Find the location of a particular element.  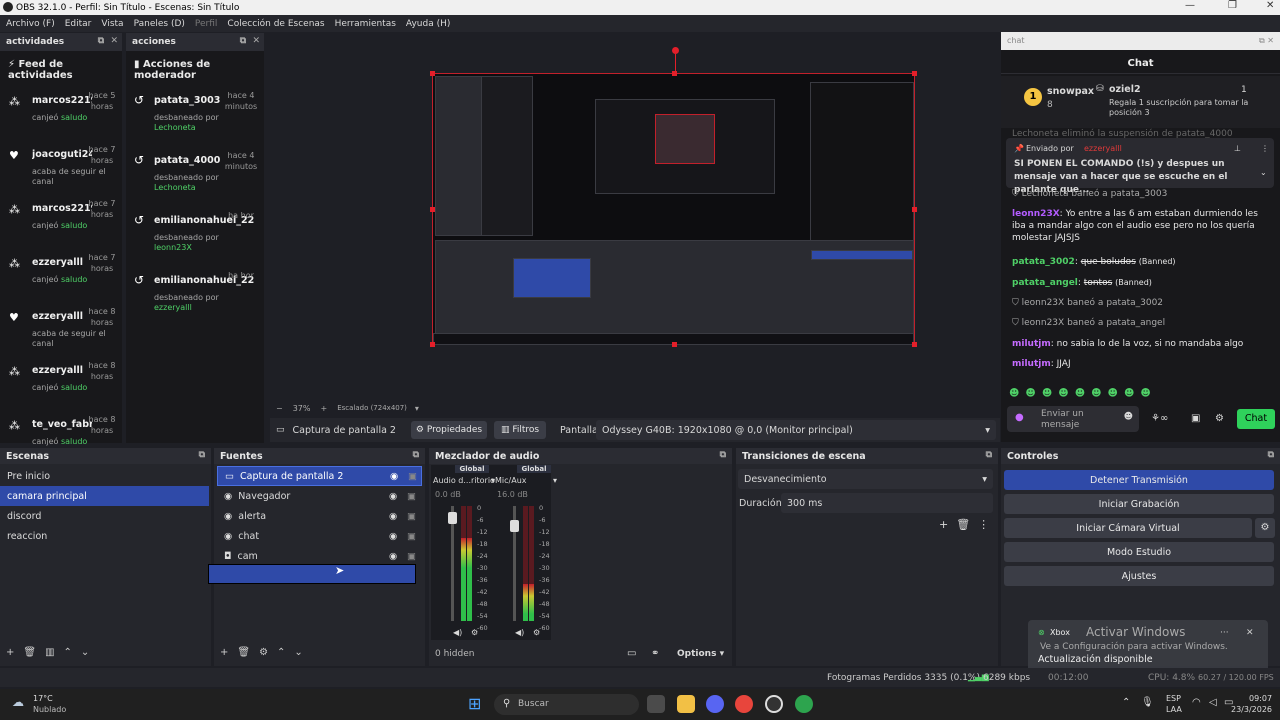

speaker-icon: ◀) is located at coordinates (457, 632).